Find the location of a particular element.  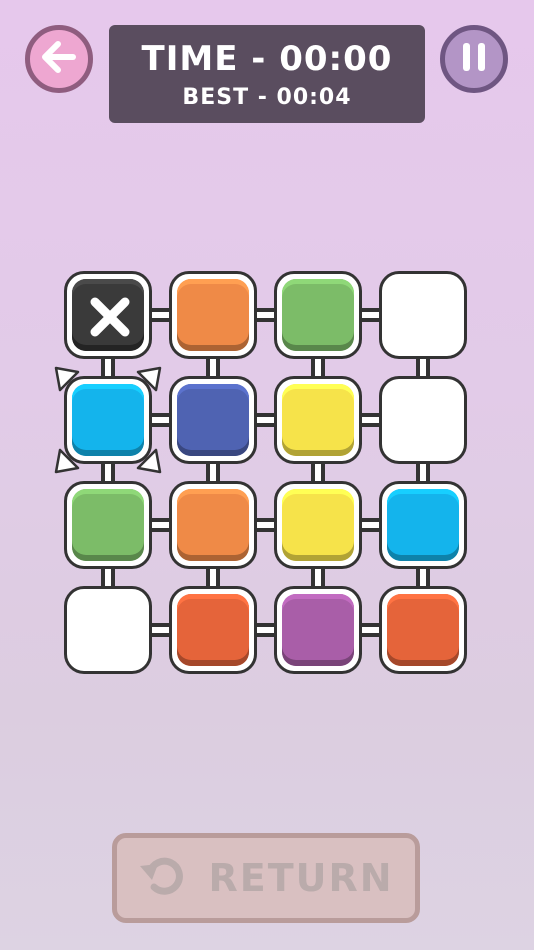

tile-r1-c1 is located at coordinates (108, 315).